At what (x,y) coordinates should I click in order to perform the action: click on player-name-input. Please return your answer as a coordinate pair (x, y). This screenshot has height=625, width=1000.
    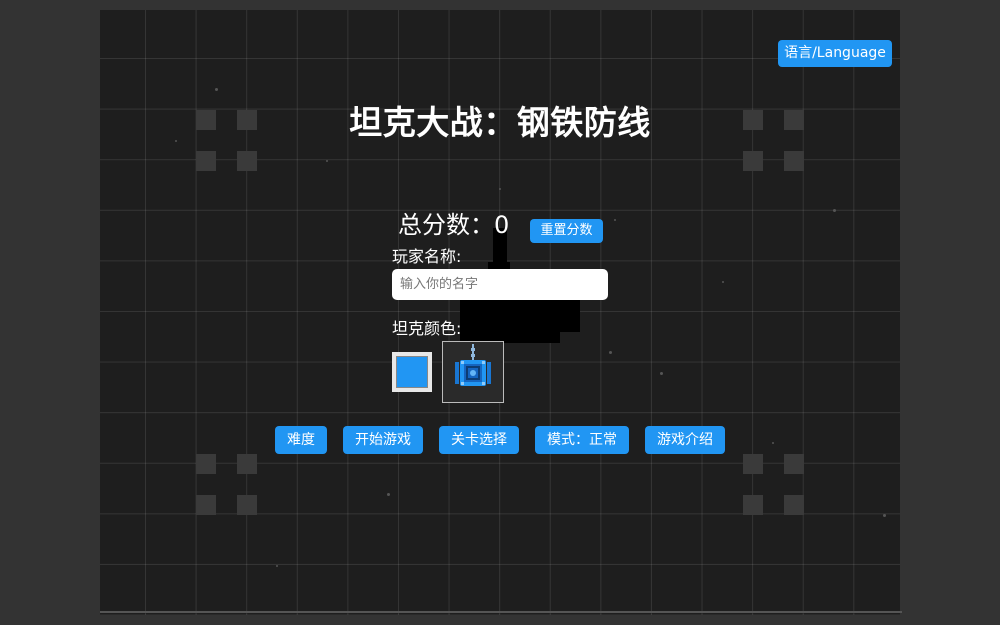
    Looking at the image, I should click on (500, 284).